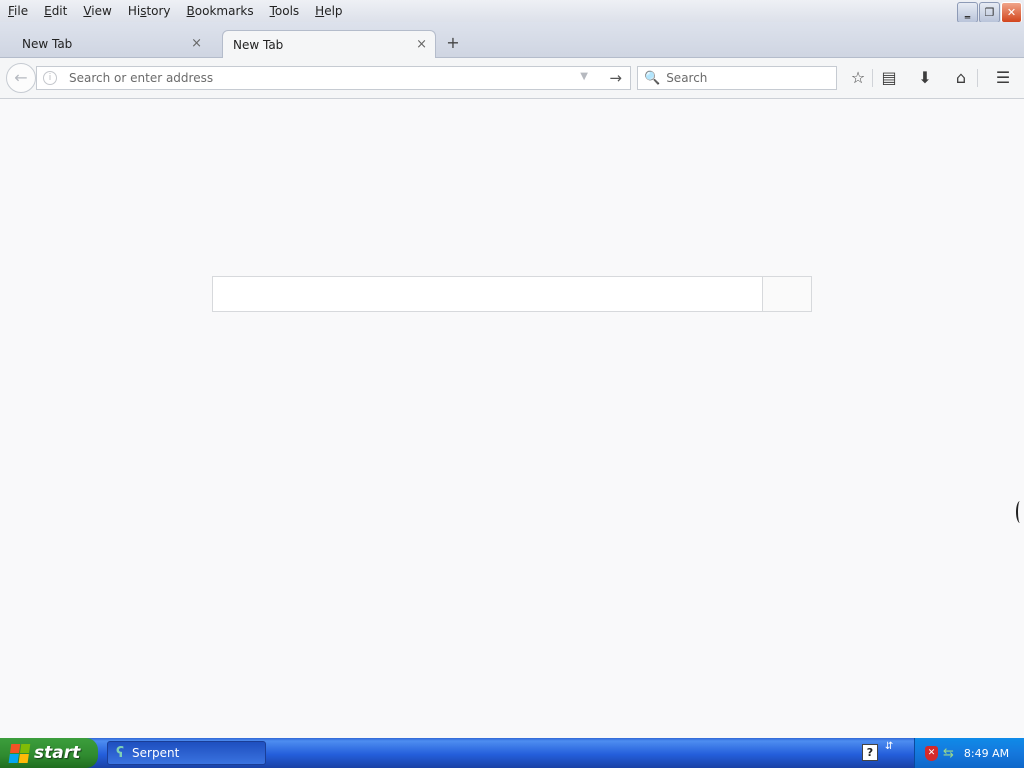 The width and height of the screenshot is (1024, 768). I want to click on taskbar-app-serpent: ʕ Serpent, so click(186, 753).